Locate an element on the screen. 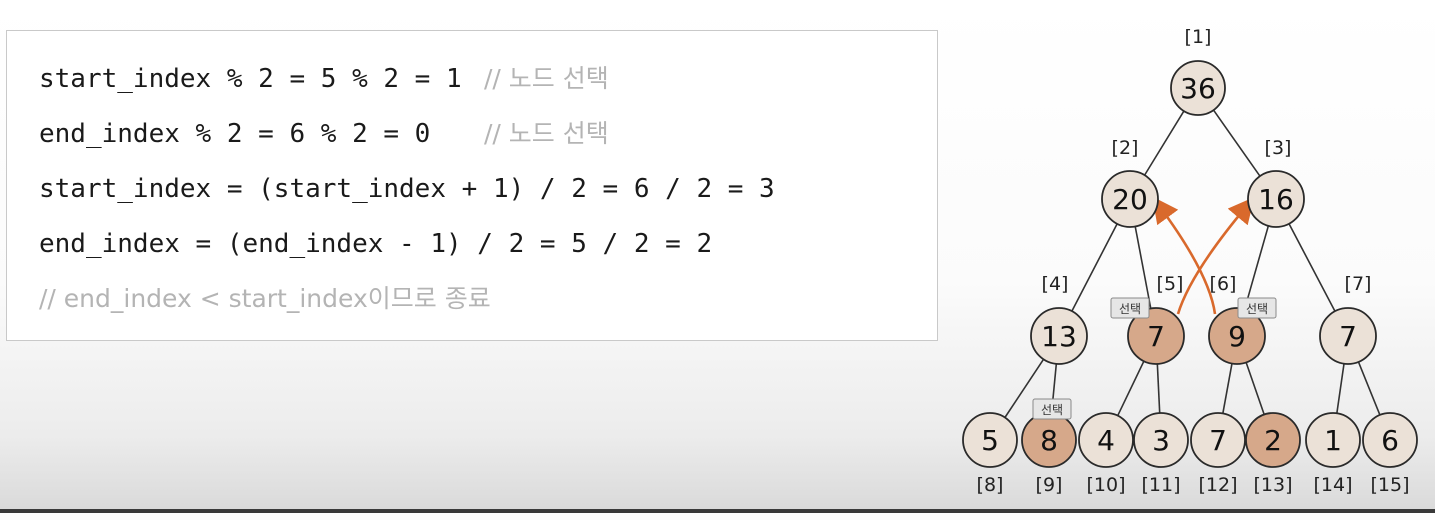 The image size is (1435, 513). node-index-label: [4] is located at coordinates (1055, 284).